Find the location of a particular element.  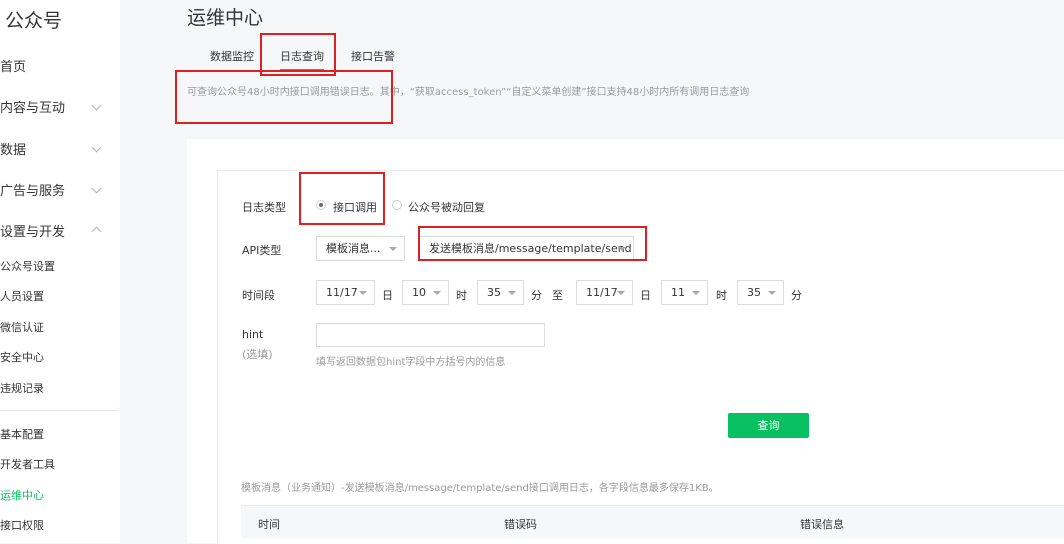

from-minute-select: 35 is located at coordinates (500, 292).